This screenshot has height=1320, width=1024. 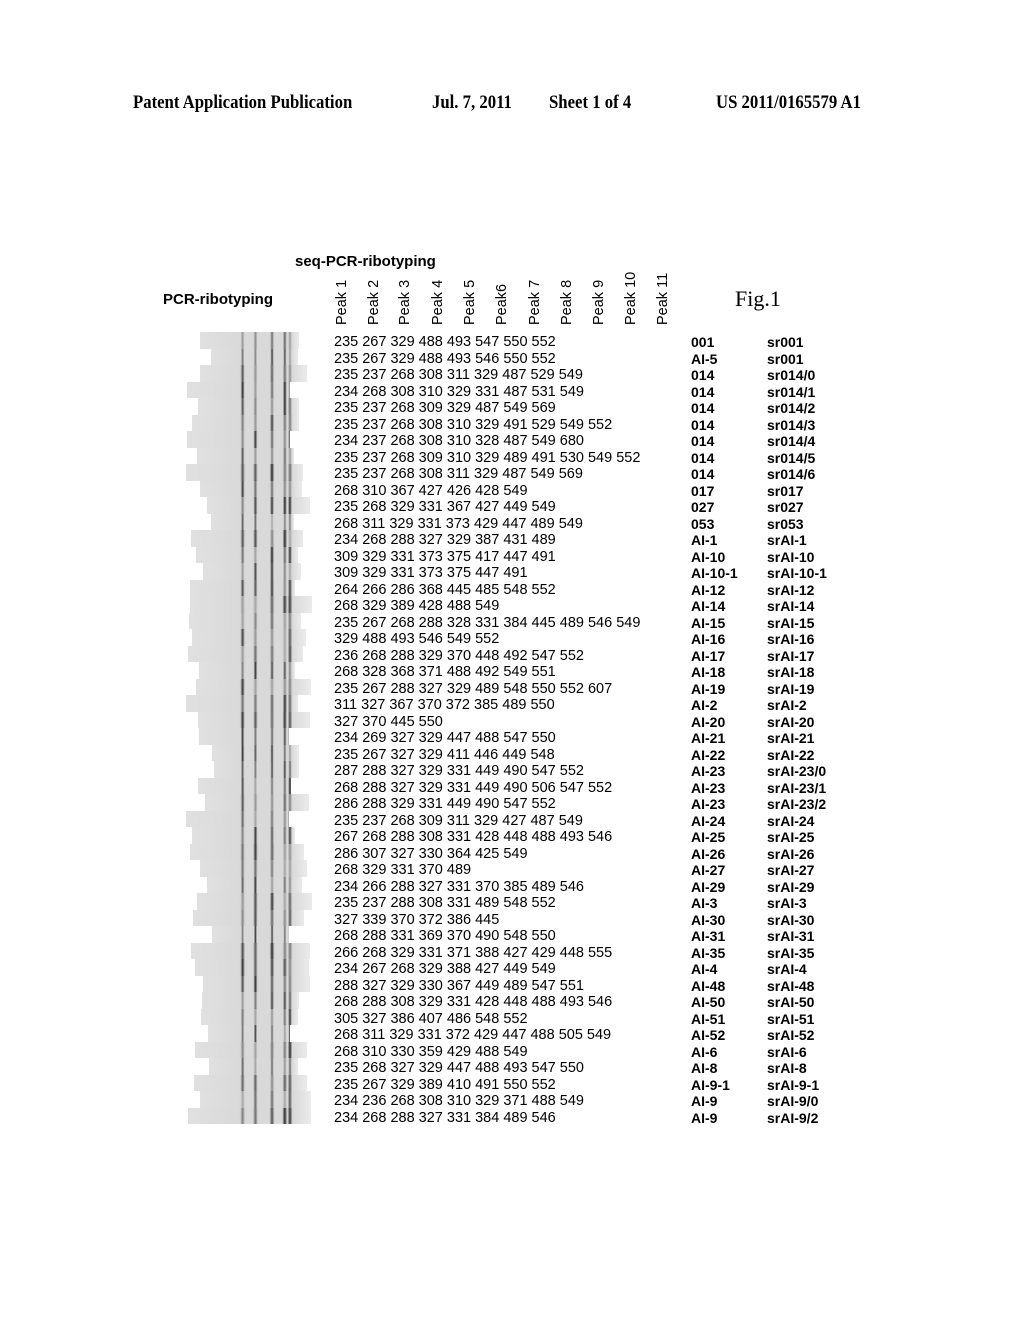 What do you see at coordinates (703, 523) in the screenshot?
I see `pcr-ribotype: 053` at bounding box center [703, 523].